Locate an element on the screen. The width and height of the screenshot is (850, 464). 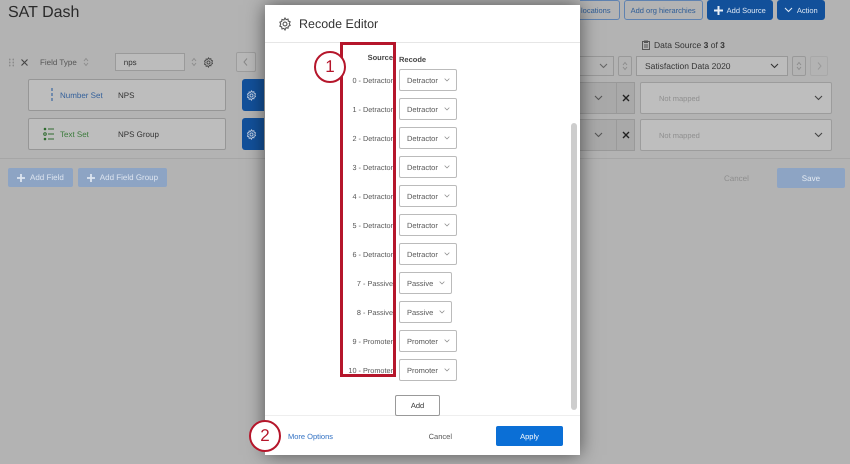
field-name: NPS Group is located at coordinates (138, 134).